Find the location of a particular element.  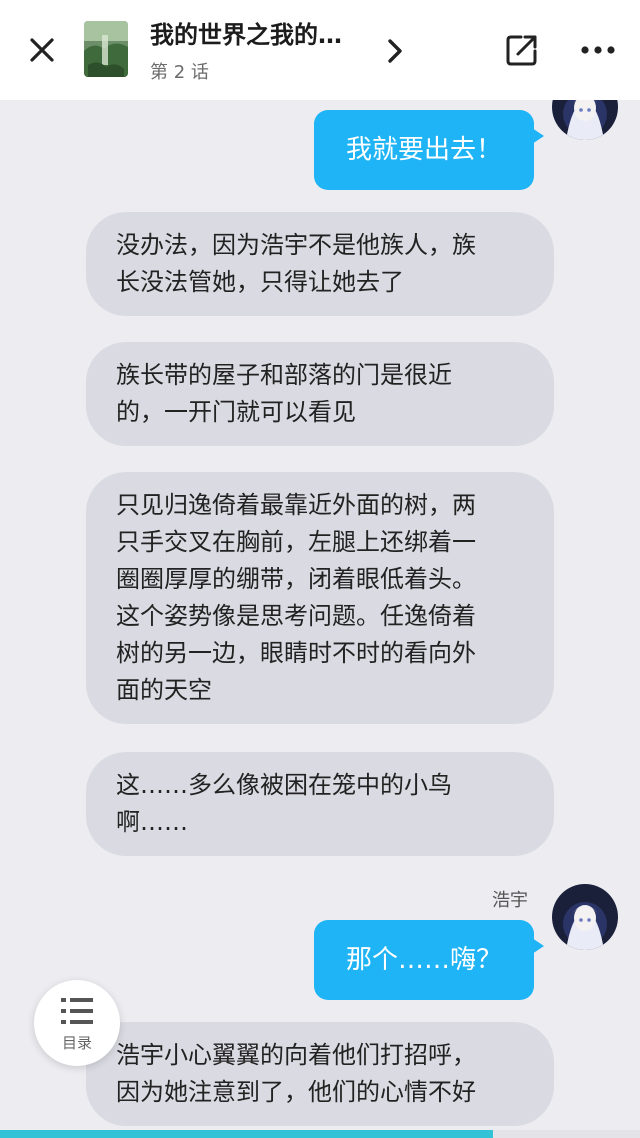

reading-progress-bar is located at coordinates (320, 1134).